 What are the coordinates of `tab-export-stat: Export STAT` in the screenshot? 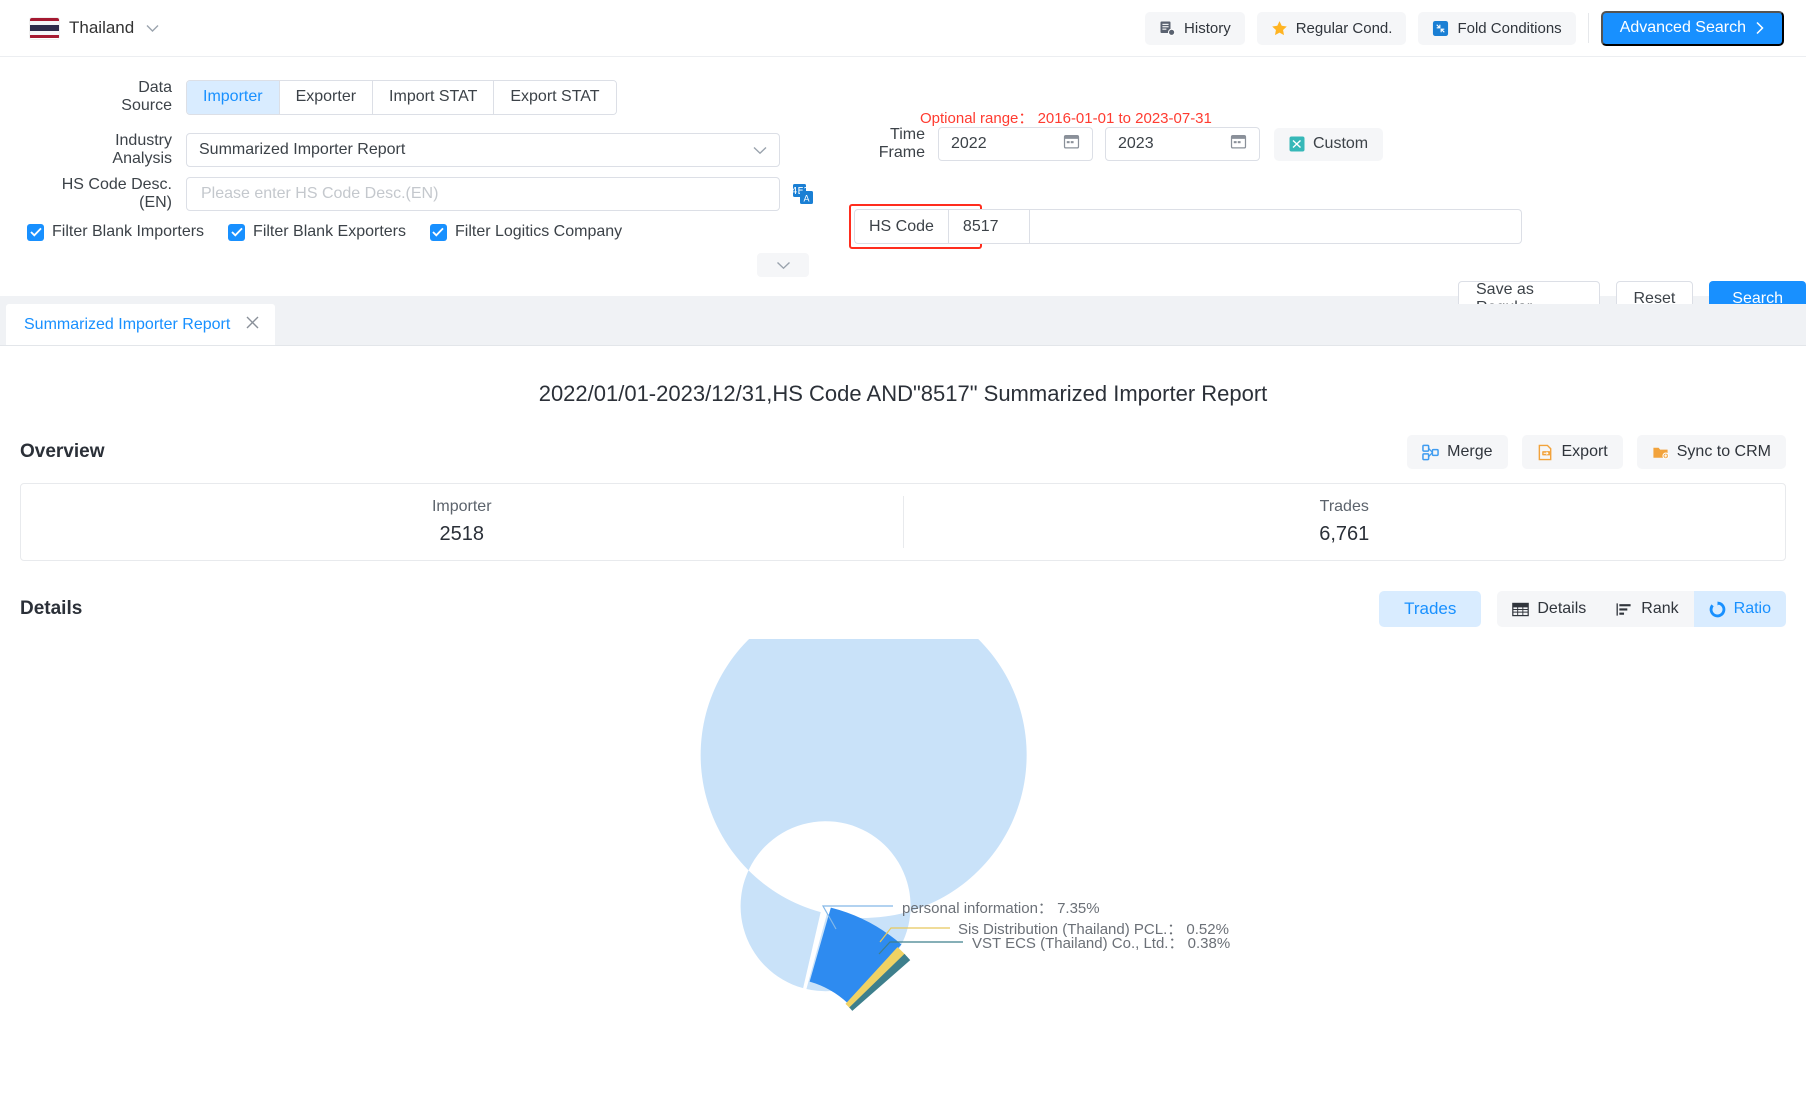 It's located at (555, 97).